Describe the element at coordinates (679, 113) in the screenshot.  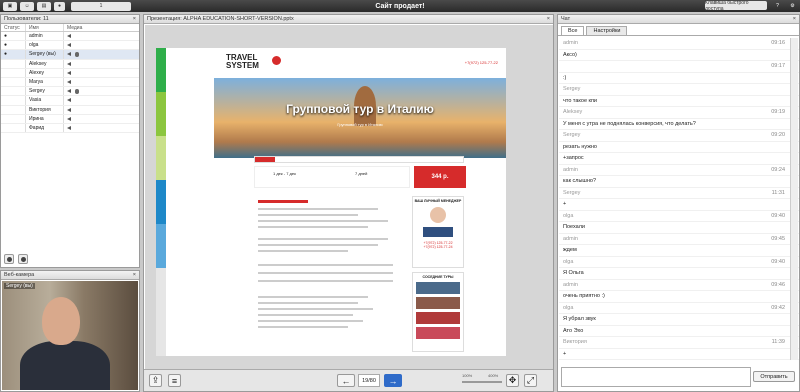
I see `chat-author: Aleksey 09:19` at that location.